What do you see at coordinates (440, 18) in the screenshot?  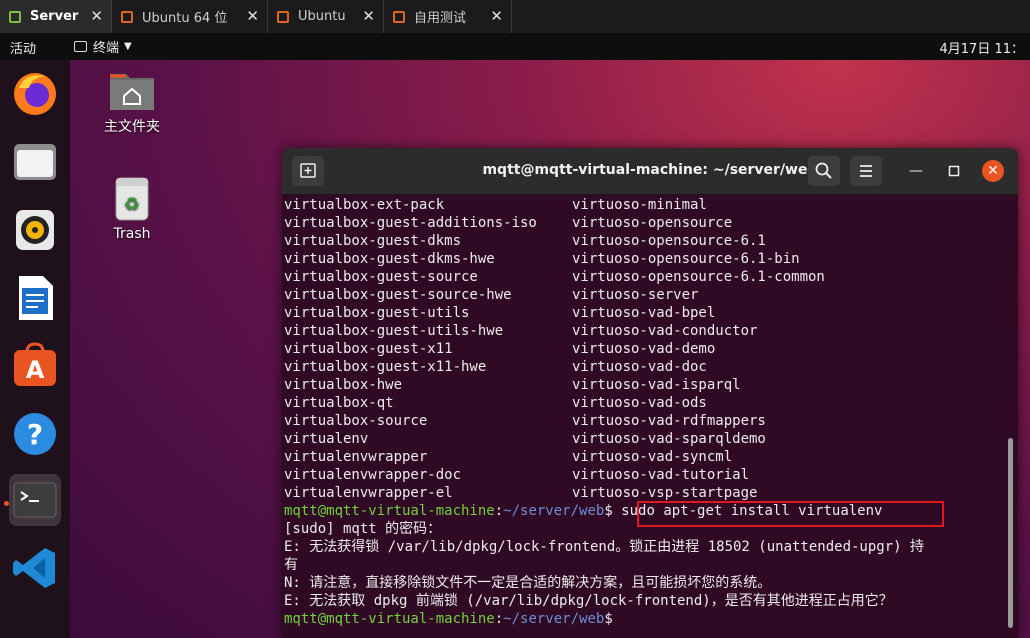 I see `vm-tab-label: 自用测试` at bounding box center [440, 18].